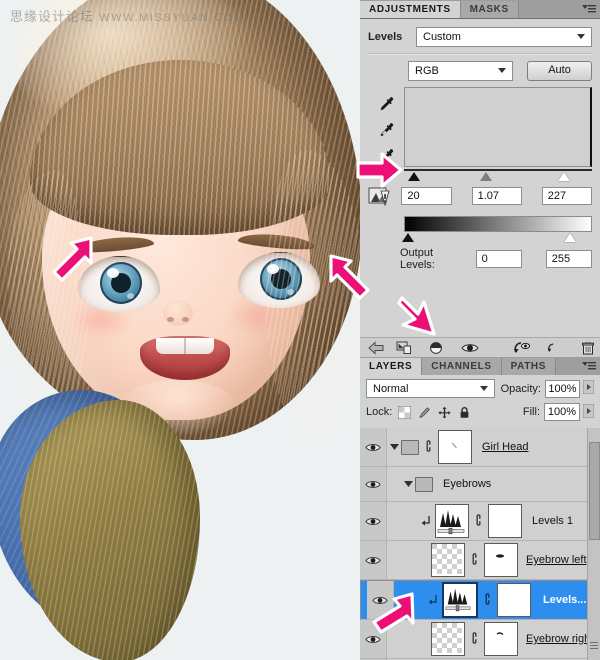 This screenshot has height=660, width=600. I want to click on lock-all-icon, so click(464, 412).